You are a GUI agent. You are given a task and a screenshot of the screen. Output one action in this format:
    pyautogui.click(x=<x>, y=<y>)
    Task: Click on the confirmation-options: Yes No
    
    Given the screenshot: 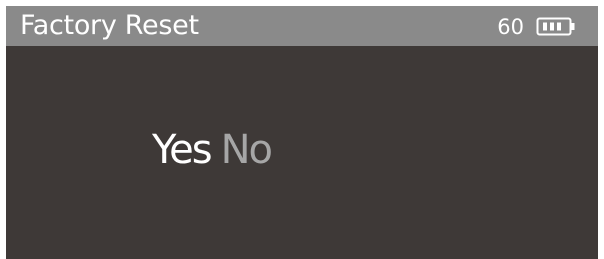 What is the action you would take?
    pyautogui.click(x=212, y=150)
    